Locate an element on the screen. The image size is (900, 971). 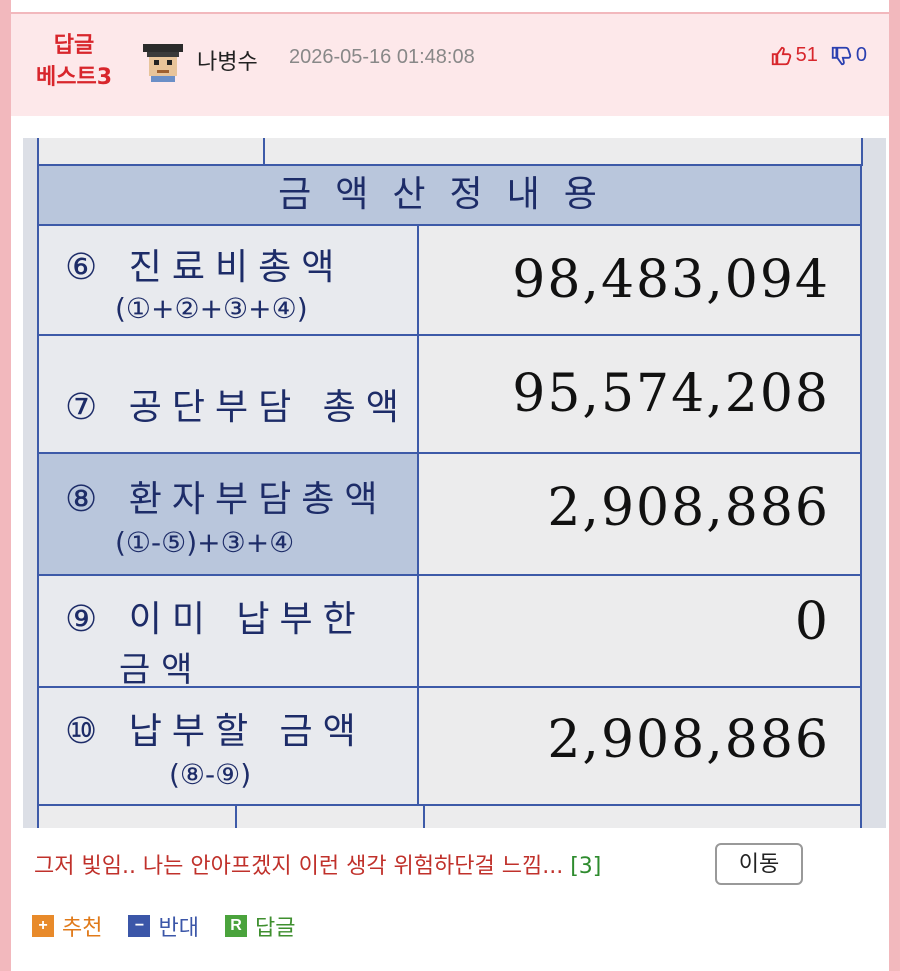
oppose-button: − 반대 is located at coordinates (163, 926).